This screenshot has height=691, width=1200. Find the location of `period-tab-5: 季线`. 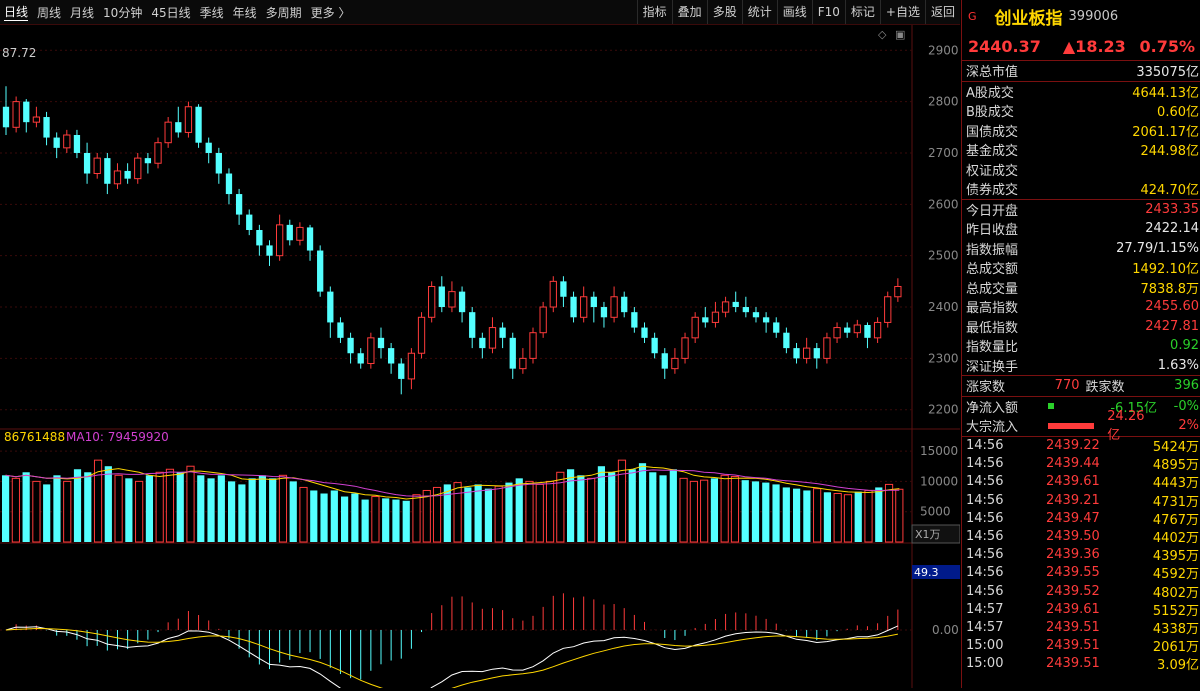

period-tab-5: 季线 is located at coordinates (212, 12).